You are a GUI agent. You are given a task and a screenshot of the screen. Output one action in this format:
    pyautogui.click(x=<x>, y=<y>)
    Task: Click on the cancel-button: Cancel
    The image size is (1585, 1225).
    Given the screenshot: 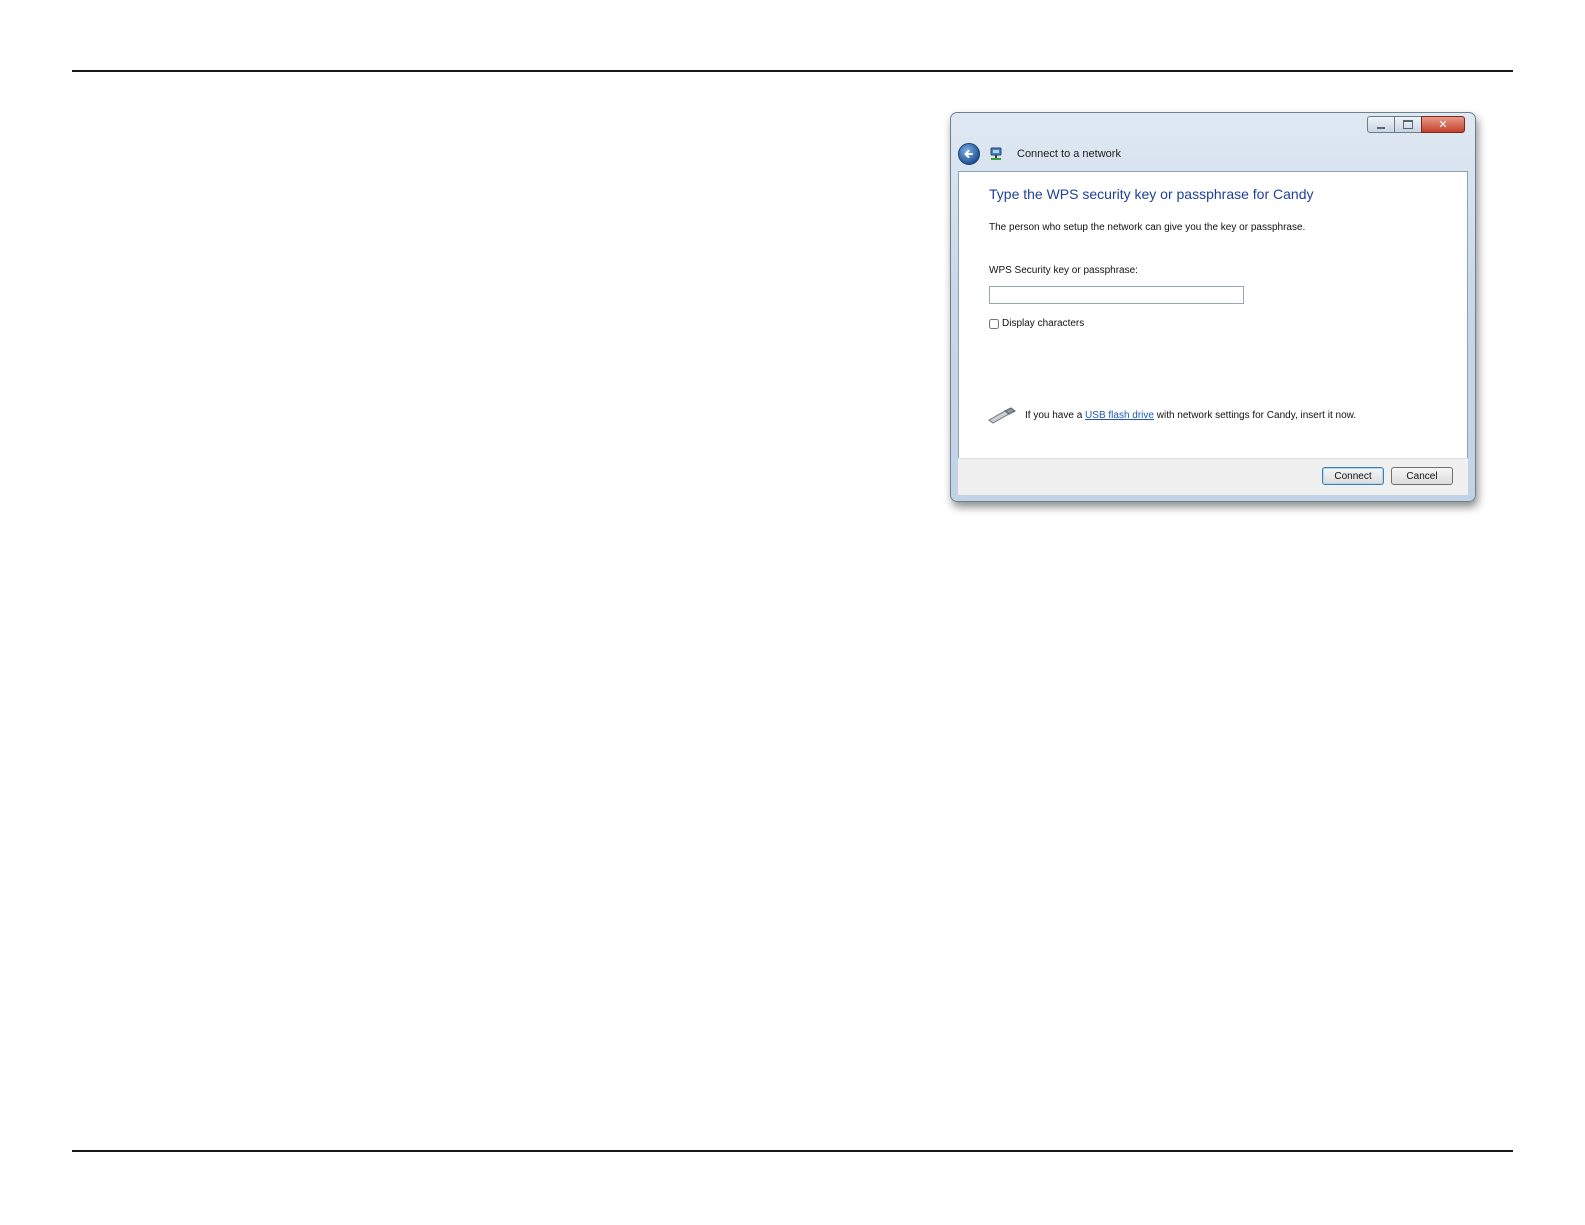 What is the action you would take?
    pyautogui.click(x=1422, y=476)
    